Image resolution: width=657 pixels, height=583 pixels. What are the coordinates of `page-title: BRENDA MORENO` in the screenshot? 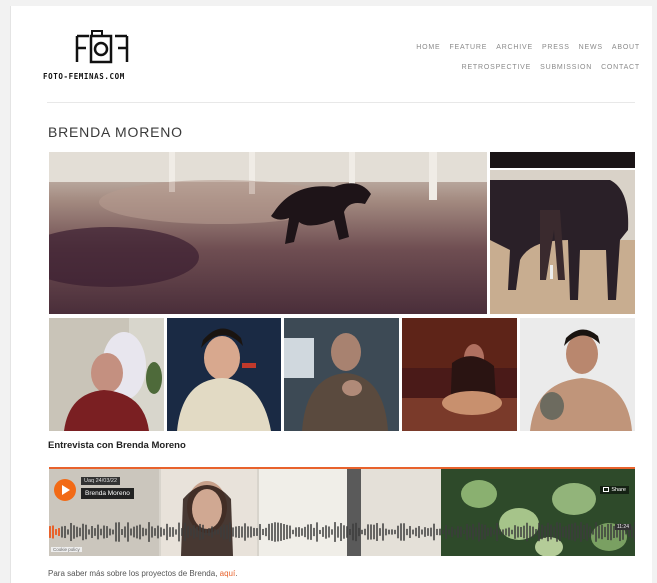 It's located at (115, 132).